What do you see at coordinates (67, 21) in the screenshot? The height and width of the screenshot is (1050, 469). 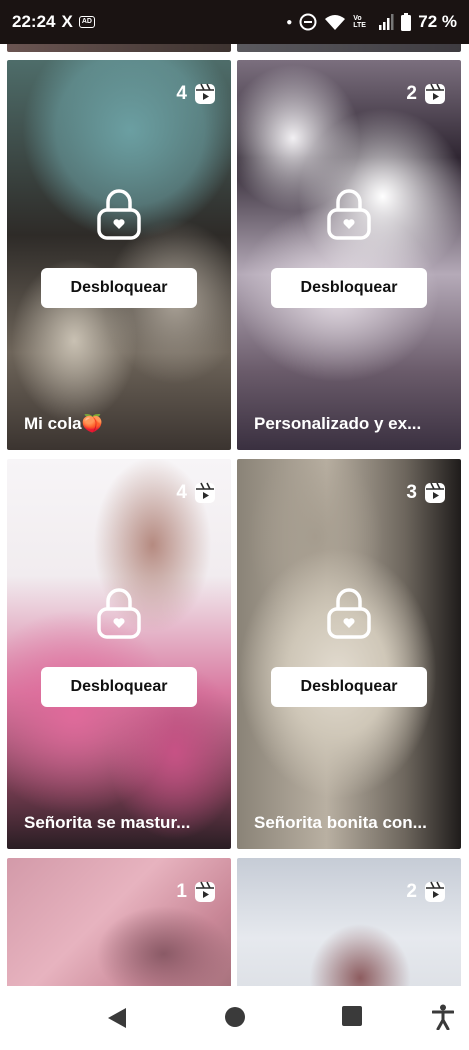 I see `x-app-icon: X` at bounding box center [67, 21].